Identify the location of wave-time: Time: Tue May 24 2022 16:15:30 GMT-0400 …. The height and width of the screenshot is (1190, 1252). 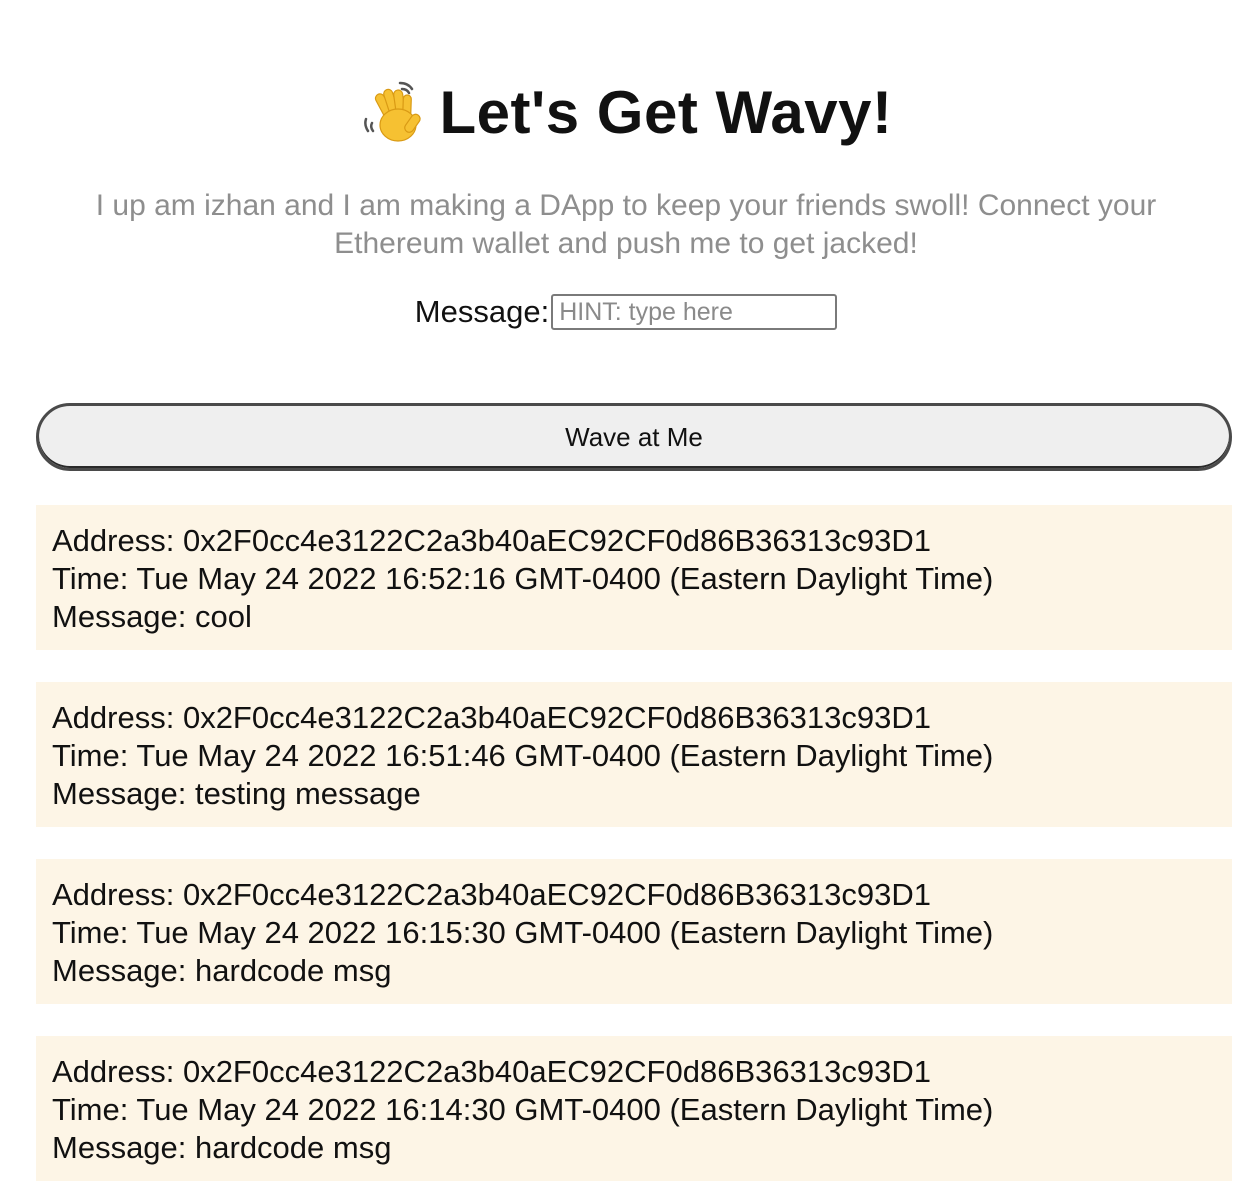
(523, 932).